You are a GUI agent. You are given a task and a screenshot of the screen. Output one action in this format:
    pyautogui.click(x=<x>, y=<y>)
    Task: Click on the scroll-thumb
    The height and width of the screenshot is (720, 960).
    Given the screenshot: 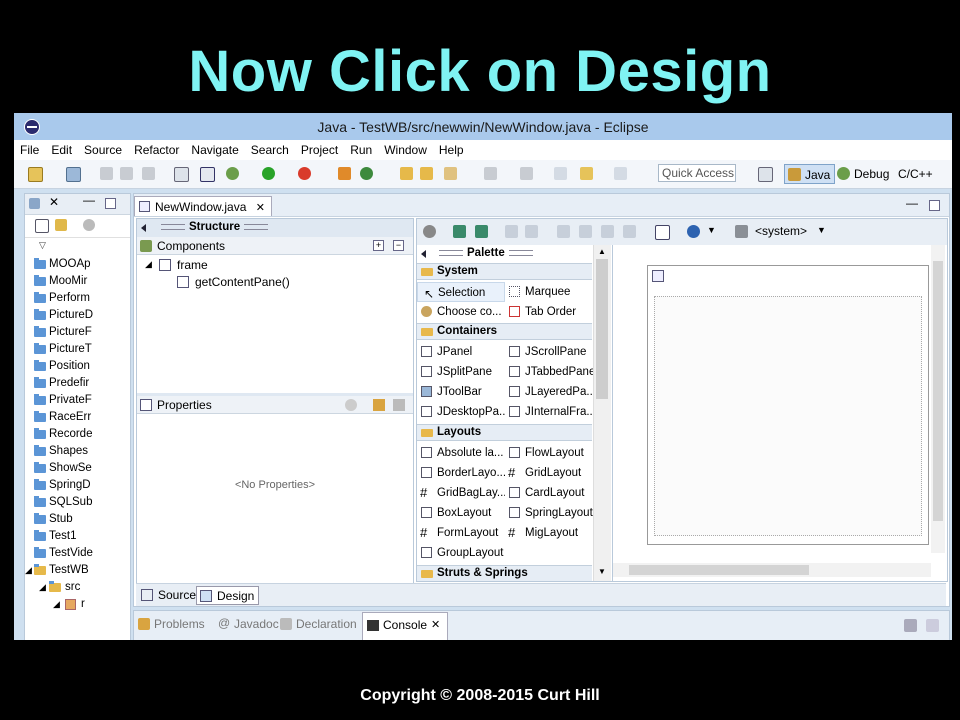 What is the action you would take?
    pyautogui.click(x=602, y=329)
    